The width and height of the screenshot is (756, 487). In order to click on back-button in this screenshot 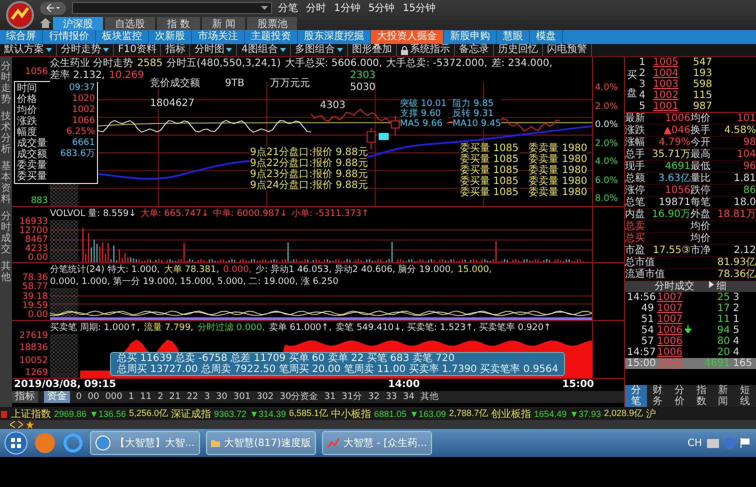, I will do `click(53, 8)`.